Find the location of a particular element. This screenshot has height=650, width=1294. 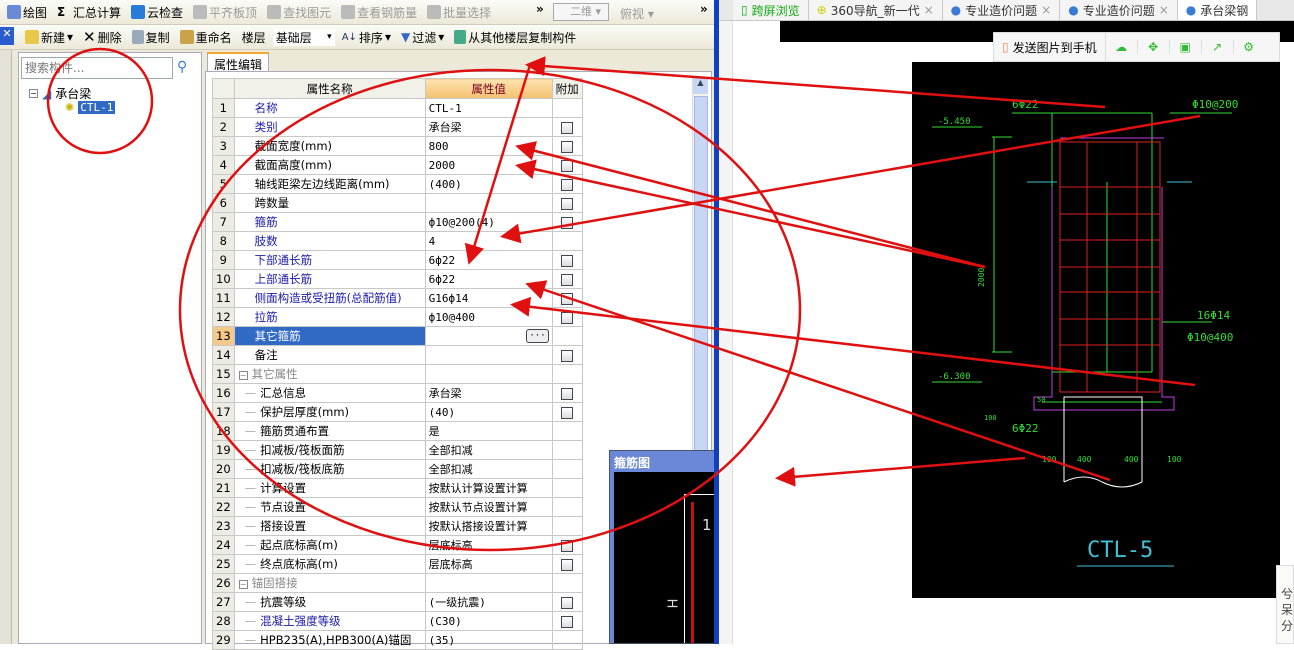

property-value: ф10@400 is located at coordinates (488, 317).